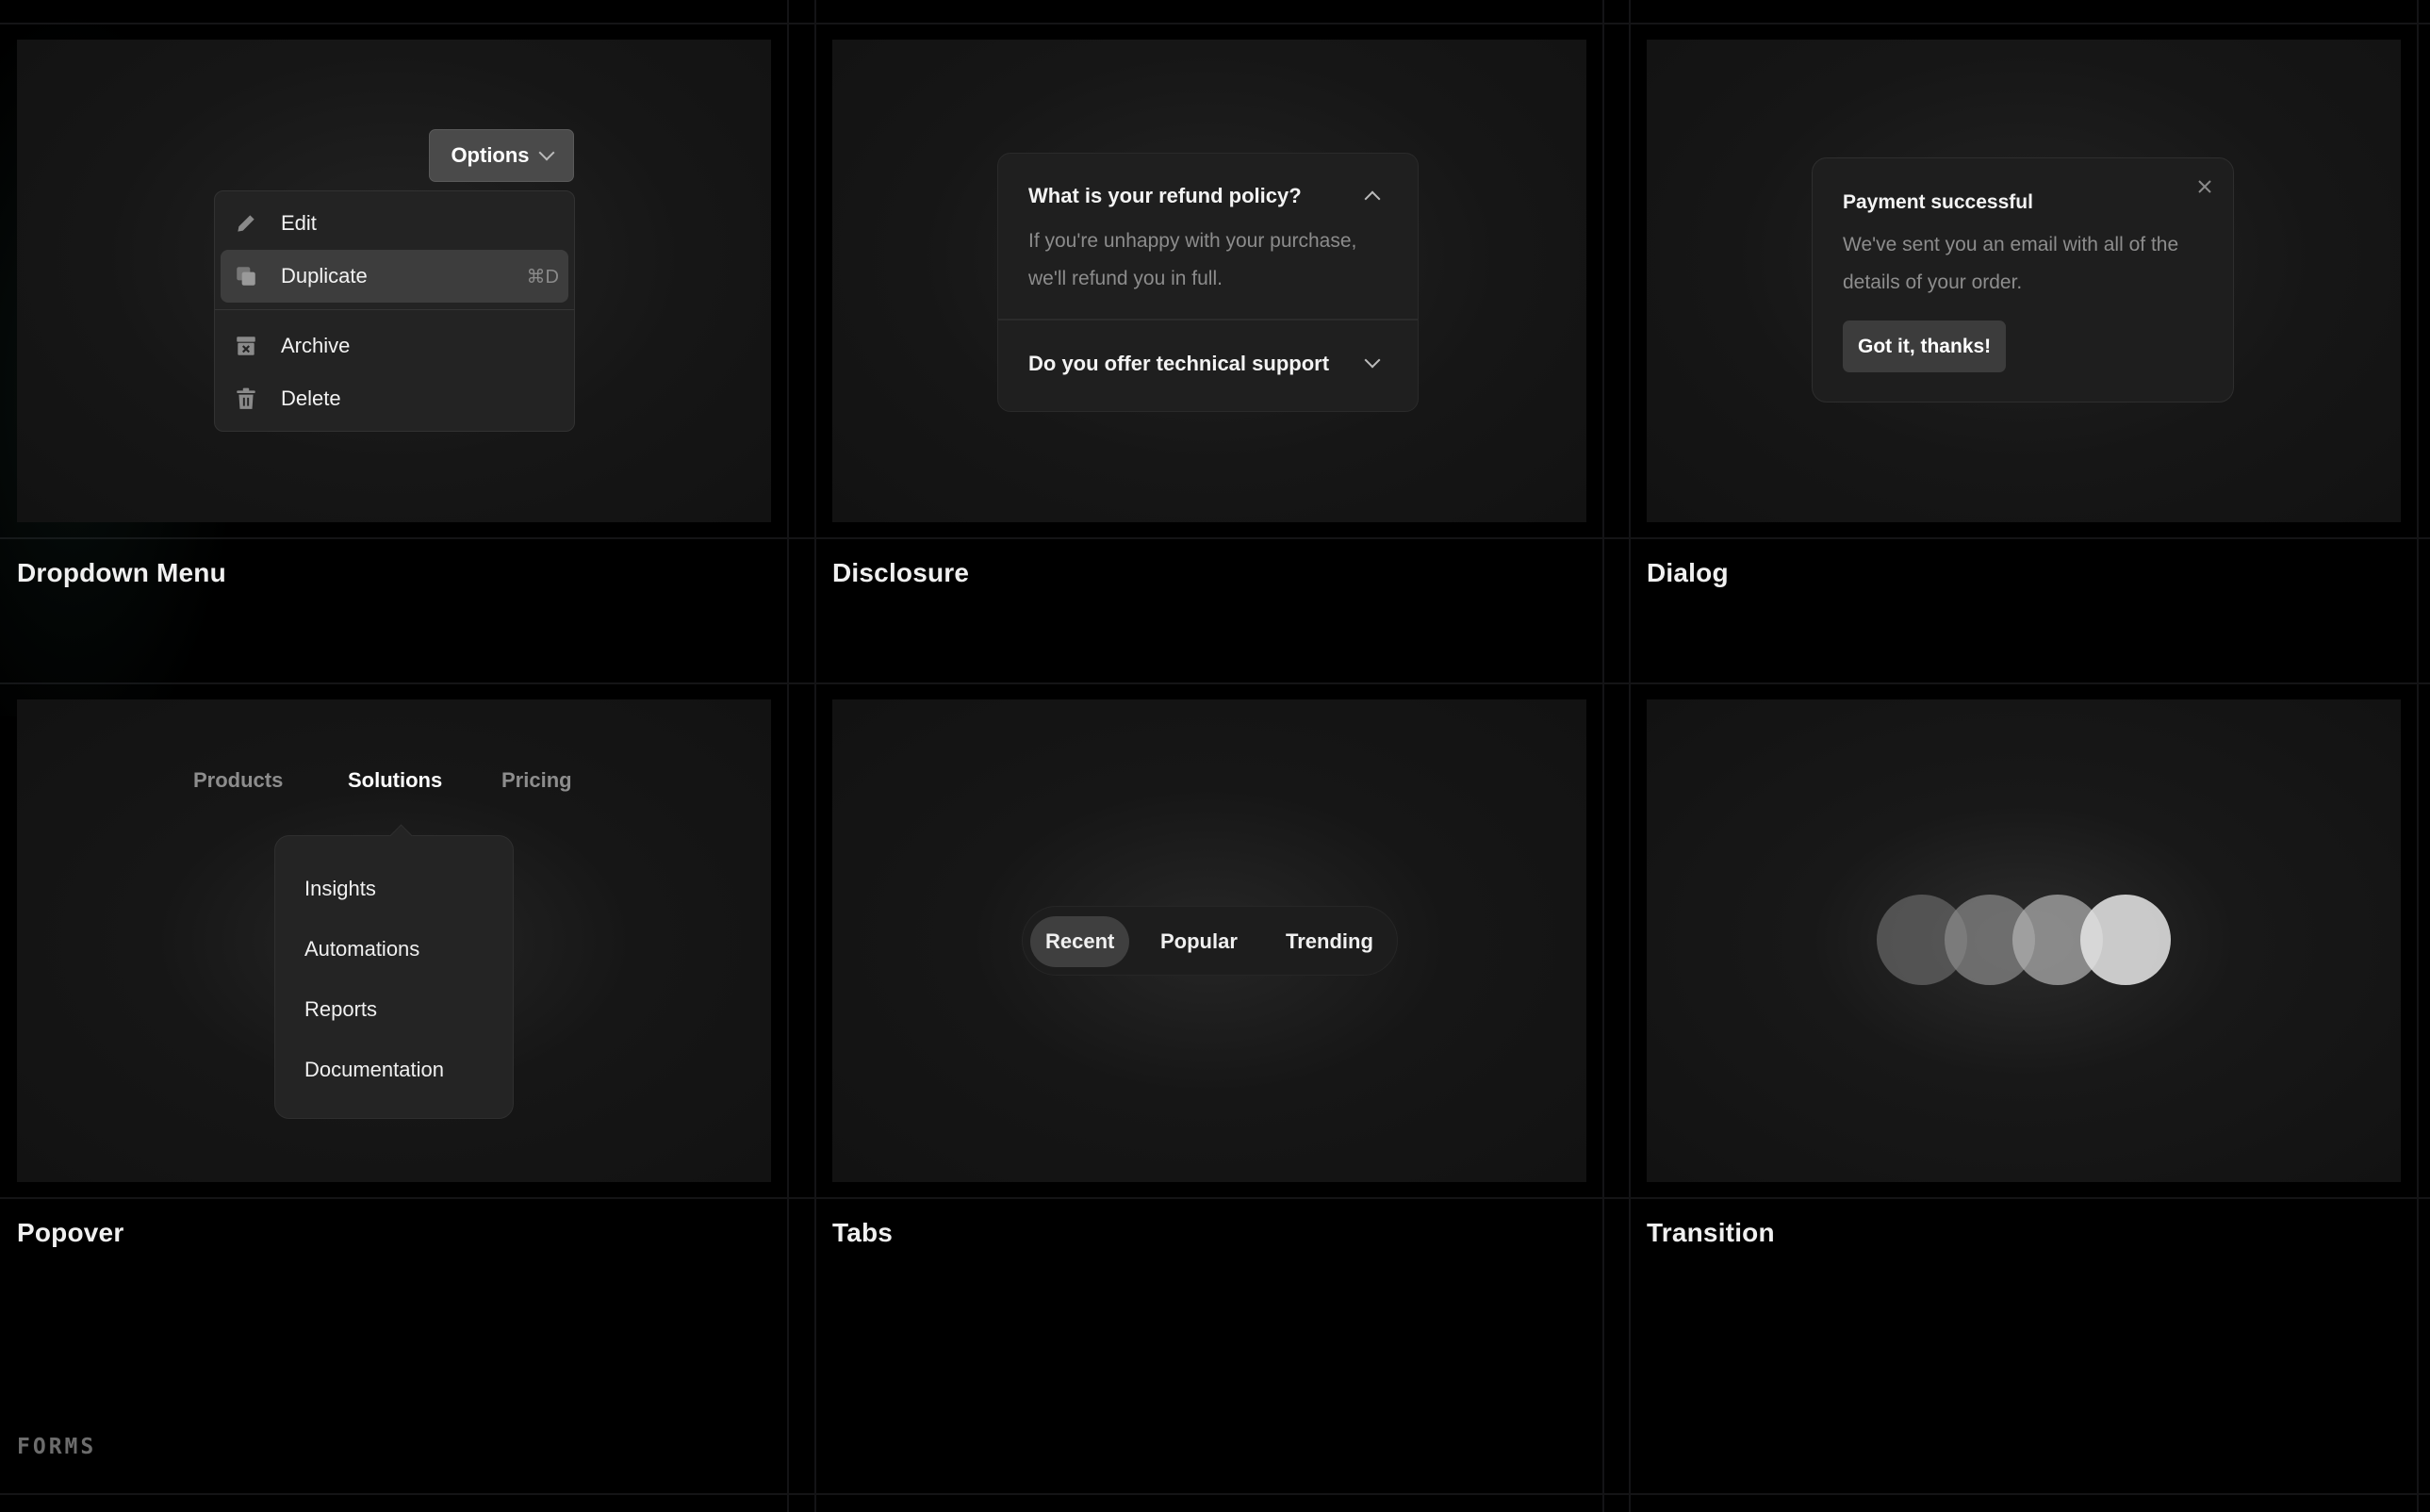 Image resolution: width=2430 pixels, height=1512 pixels. Describe the element at coordinates (2125, 940) in the screenshot. I see `transition-circle` at that location.